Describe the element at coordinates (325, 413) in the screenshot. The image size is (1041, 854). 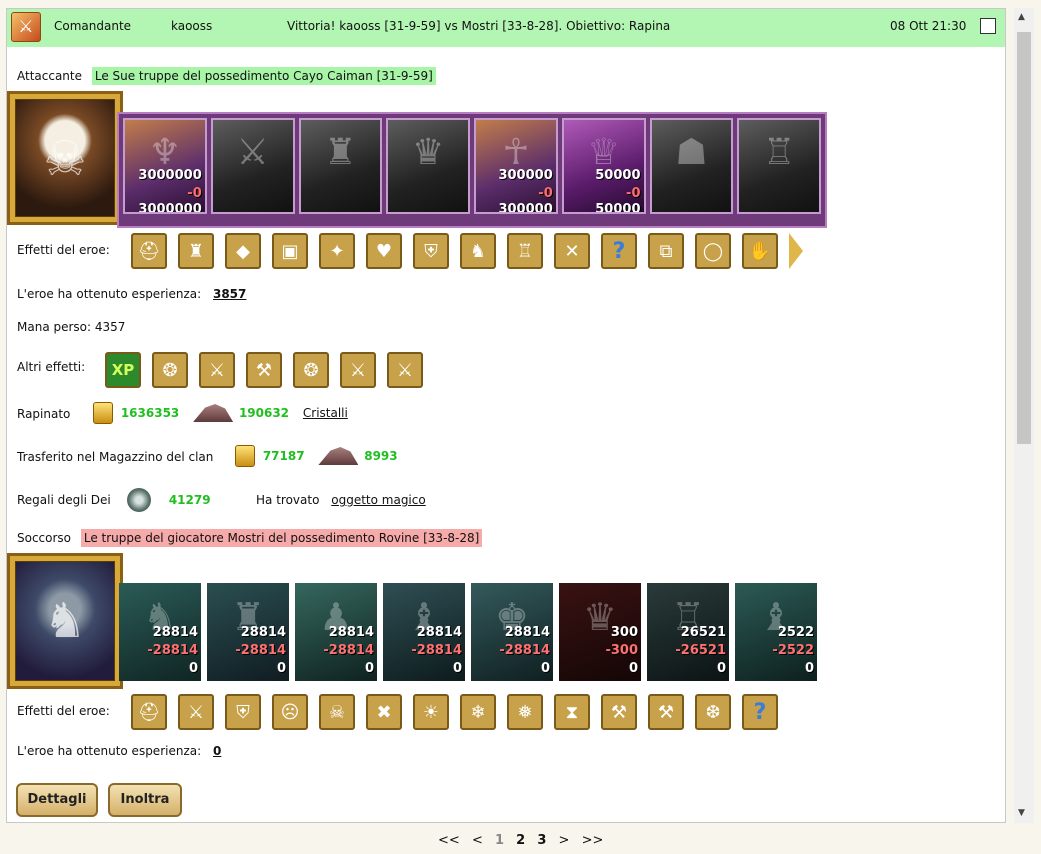
I see `crystals-link: Cristalli` at that location.